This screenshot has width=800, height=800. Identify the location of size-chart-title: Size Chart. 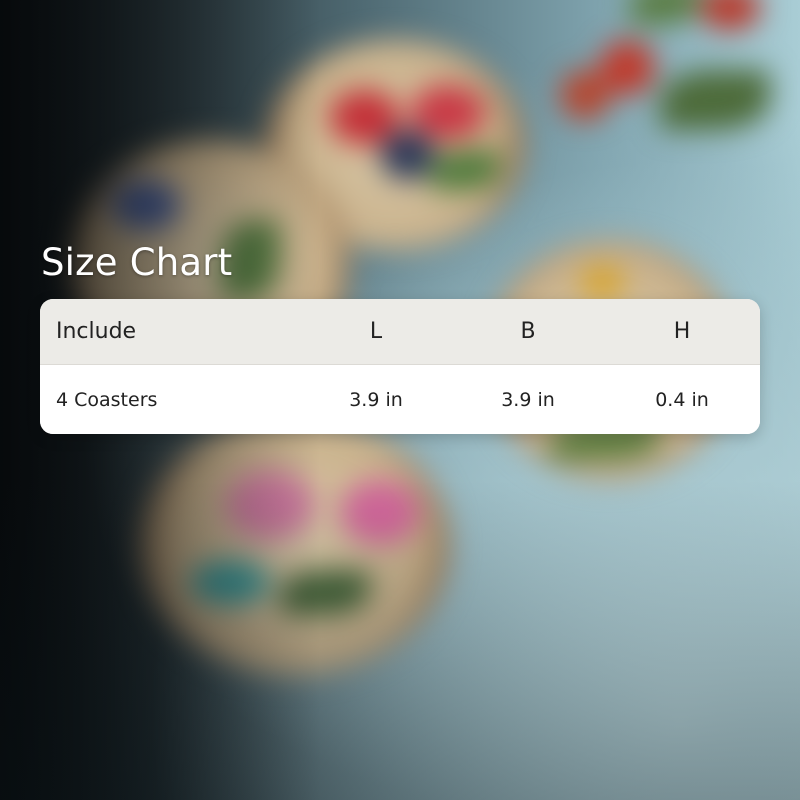
(137, 262).